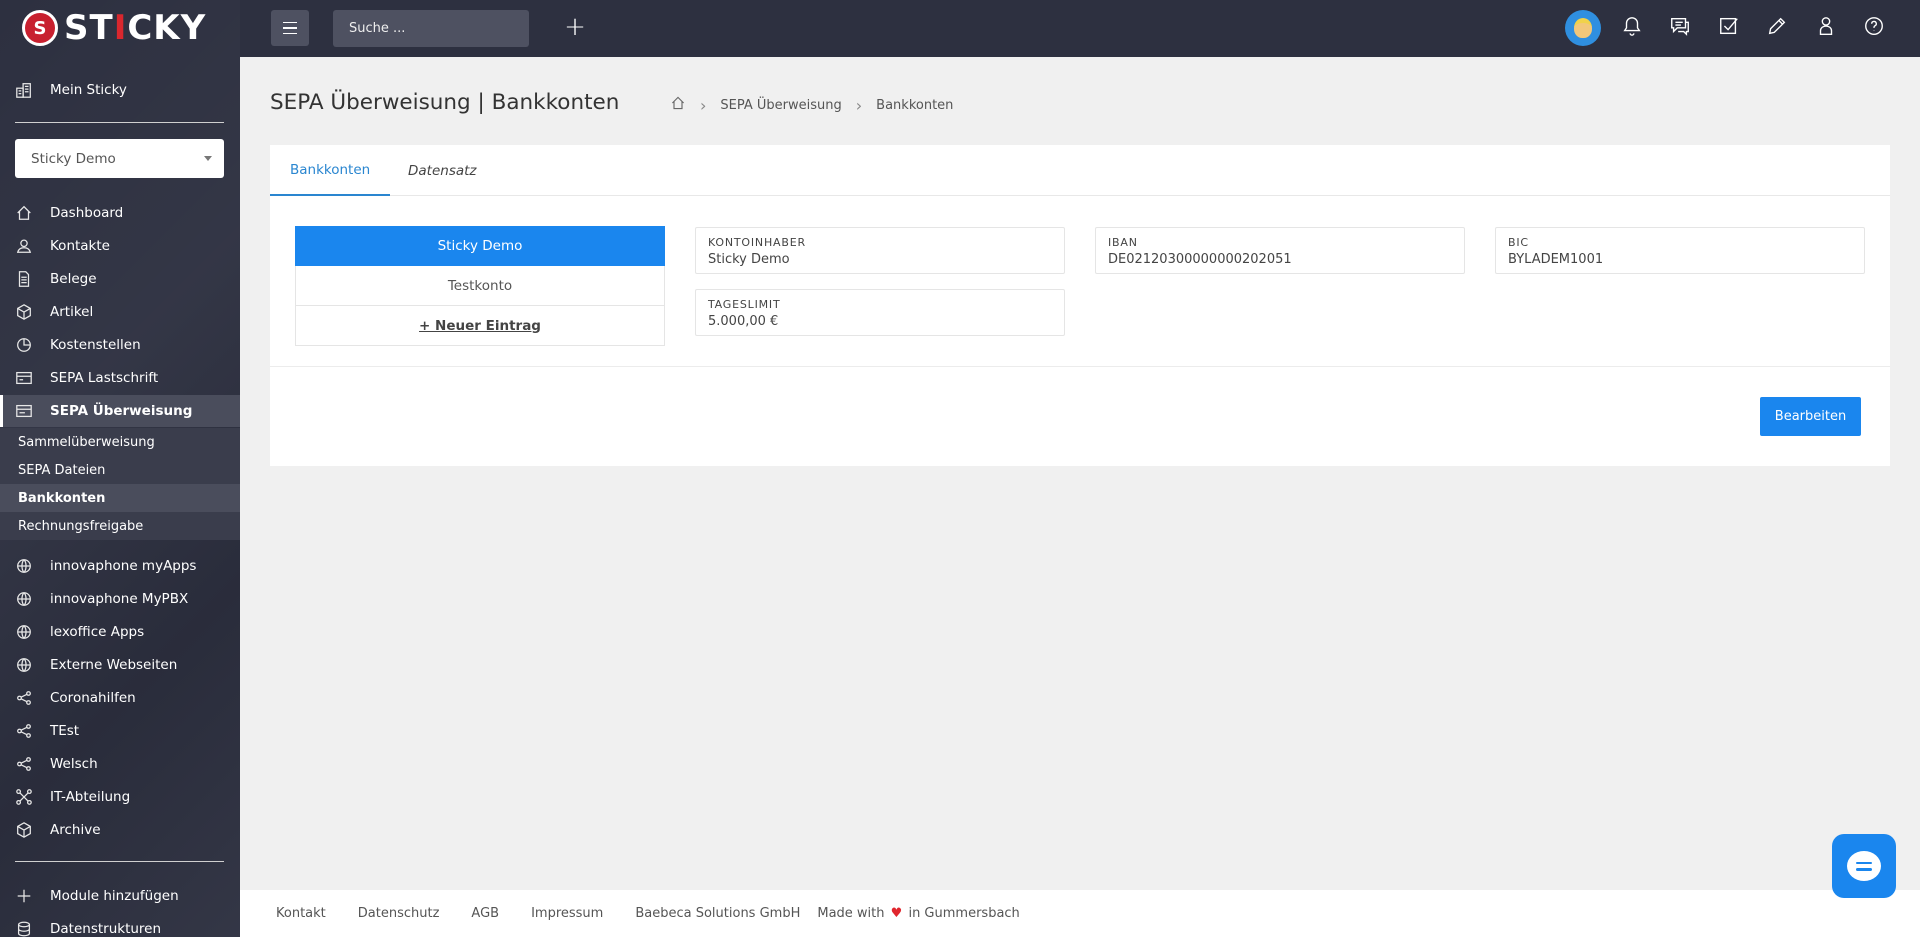  I want to click on made-with-pre: Made with, so click(851, 913).